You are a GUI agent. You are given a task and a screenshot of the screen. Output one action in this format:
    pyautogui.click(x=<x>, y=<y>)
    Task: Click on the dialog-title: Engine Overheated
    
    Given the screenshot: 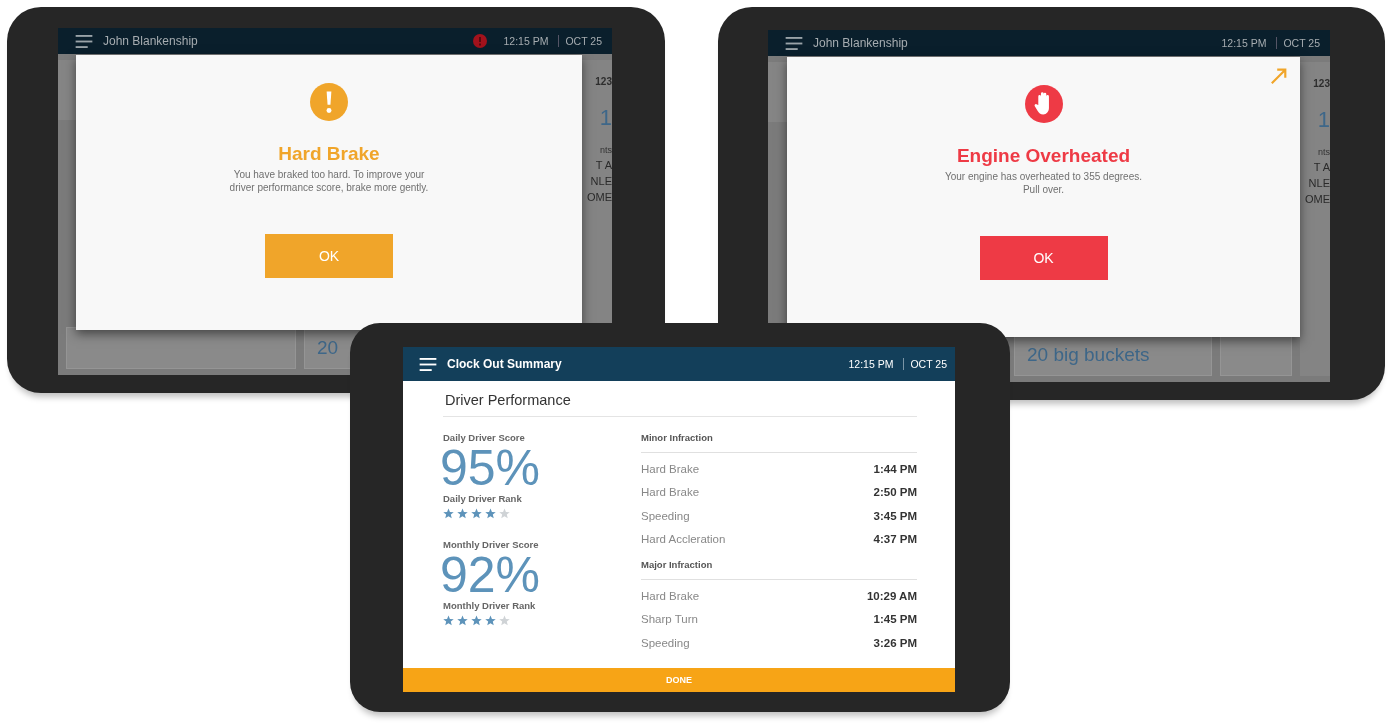 What is the action you would take?
    pyautogui.click(x=1043, y=156)
    